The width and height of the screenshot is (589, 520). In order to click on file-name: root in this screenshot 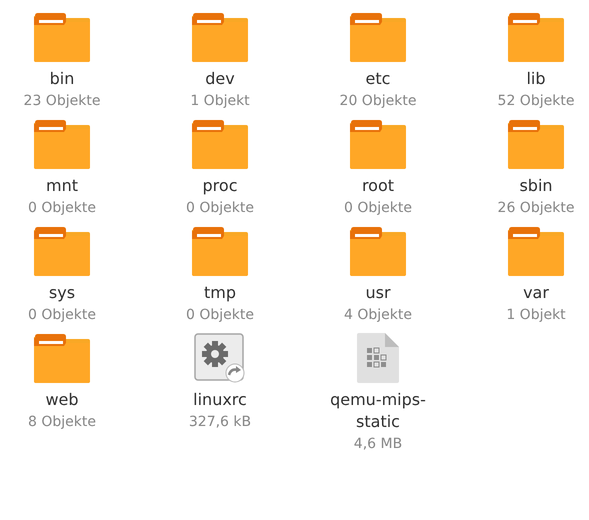, I will do `click(378, 186)`.